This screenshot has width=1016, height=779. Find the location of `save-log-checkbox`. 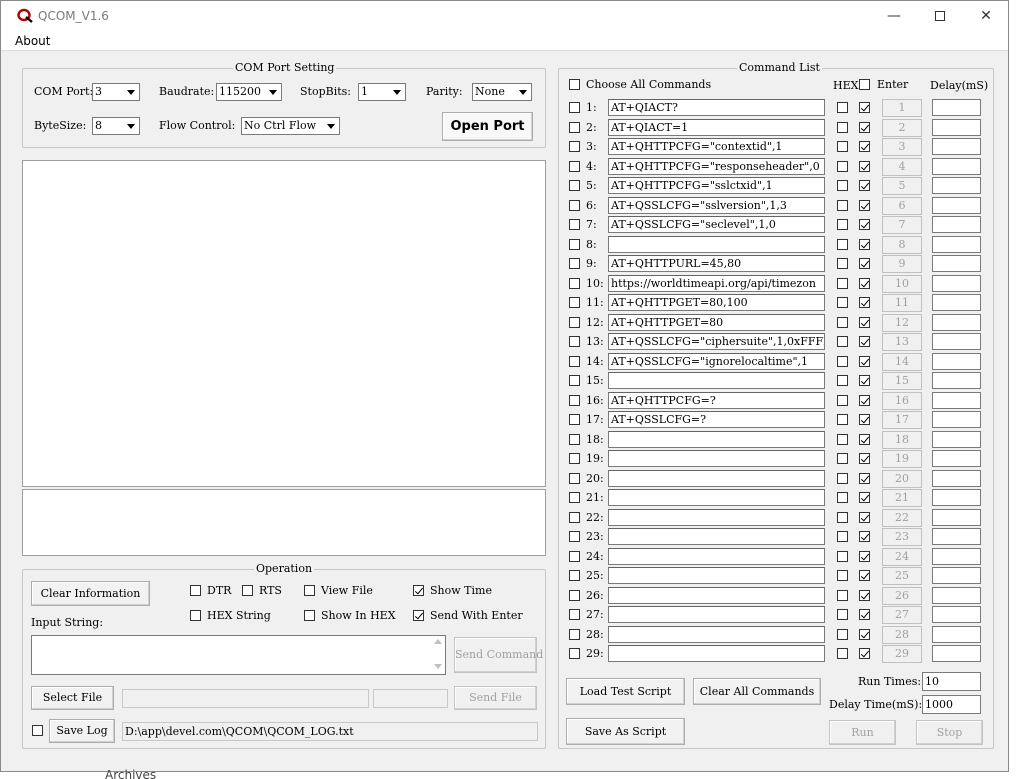

save-log-checkbox is located at coordinates (37, 730).